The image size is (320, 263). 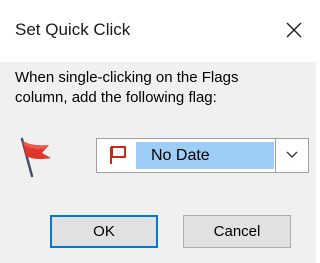 I want to click on cancel-button: Cancel, so click(x=237, y=231).